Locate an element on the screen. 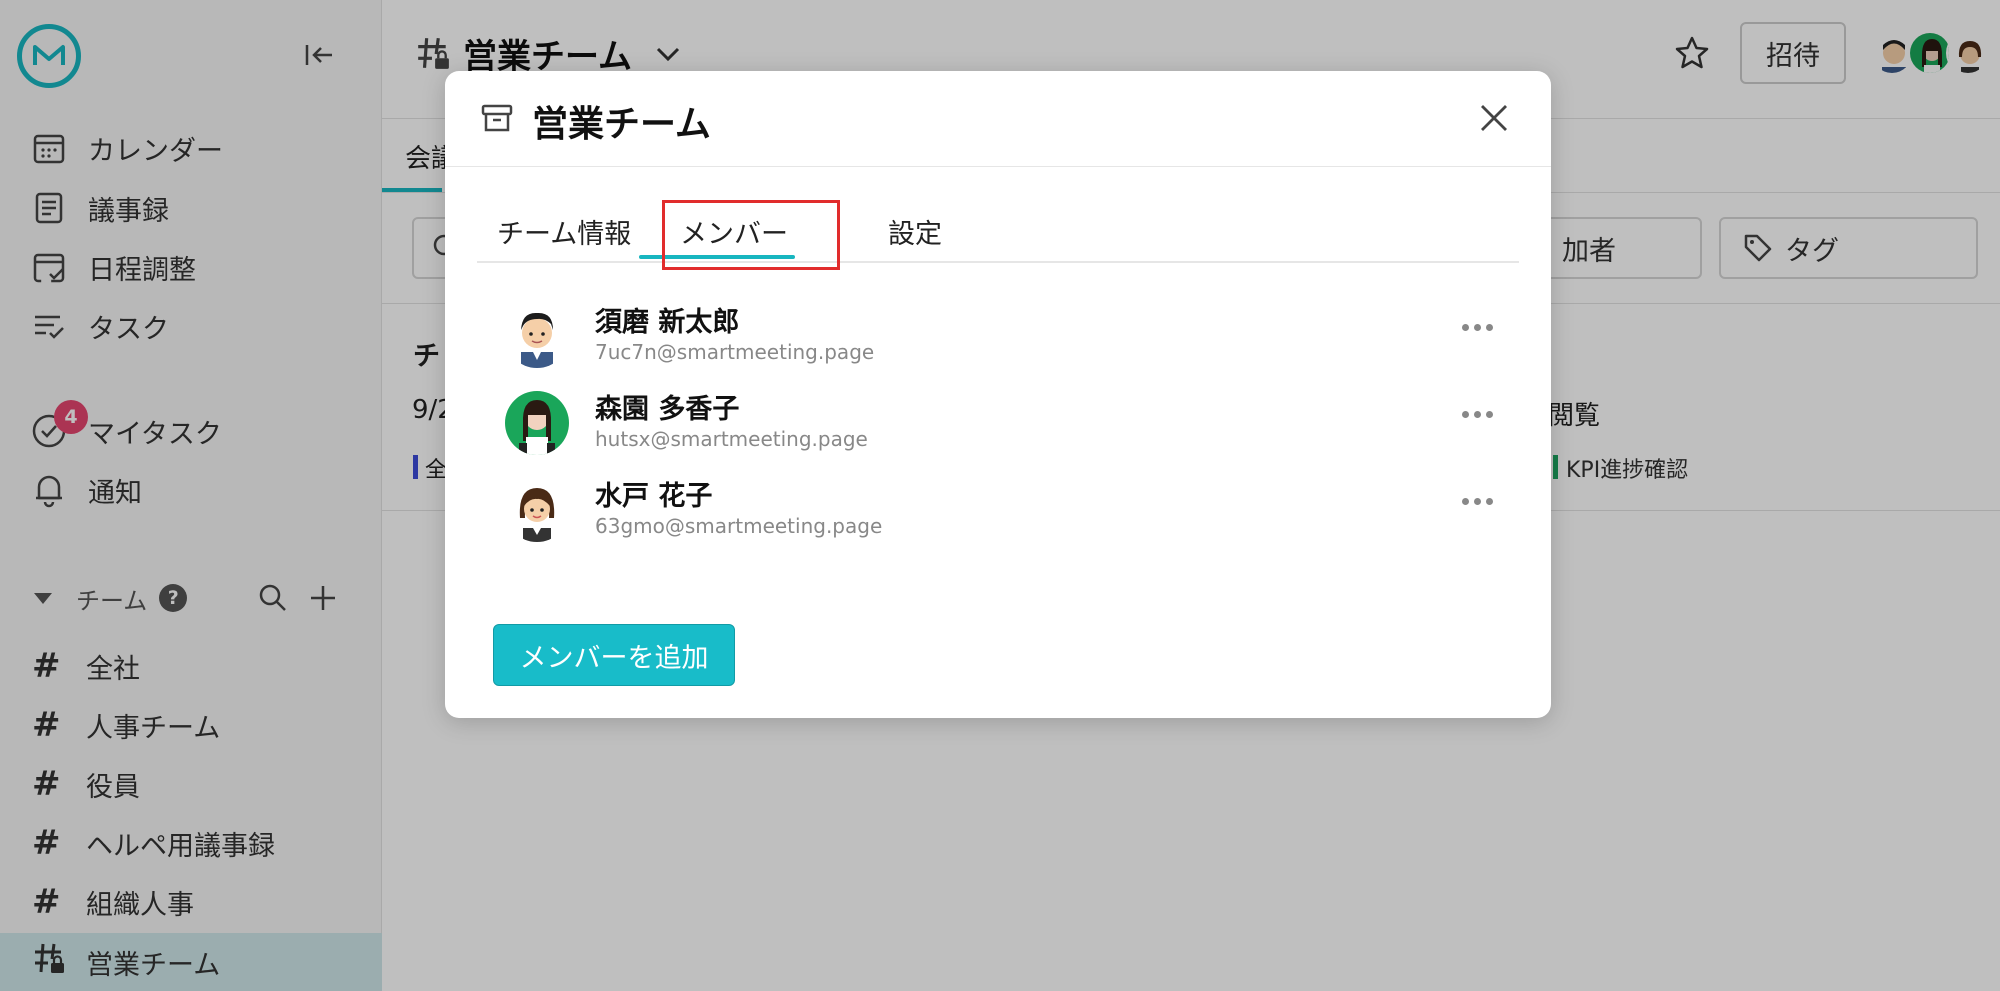  add-member-button: メンバーを追加 is located at coordinates (614, 655).